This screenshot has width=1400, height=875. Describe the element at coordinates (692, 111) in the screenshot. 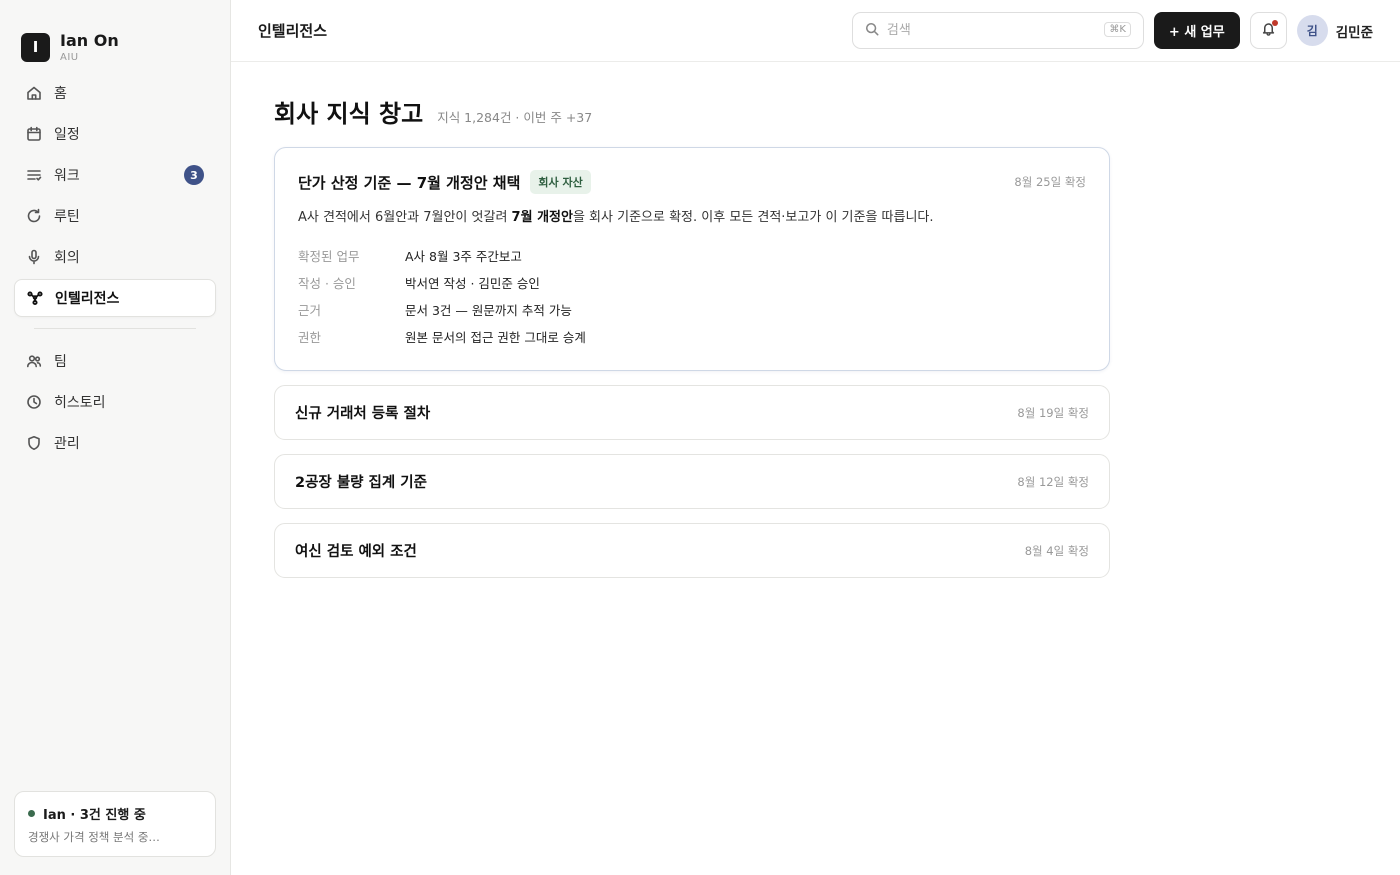

I see `page-header: 회사 지식 창고 지식 1,284건 · 이번 주 +37` at that location.